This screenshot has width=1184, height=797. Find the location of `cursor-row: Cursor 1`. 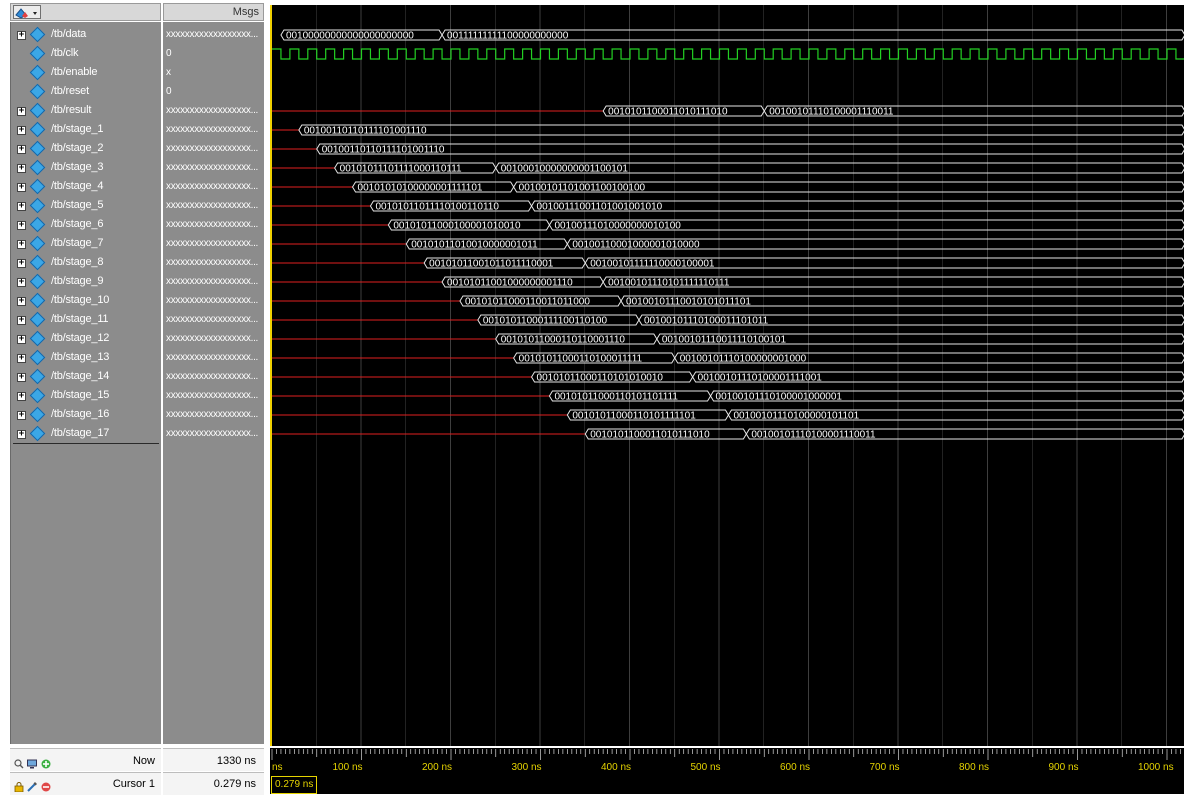

cursor-row: Cursor 1 is located at coordinates (85, 783).